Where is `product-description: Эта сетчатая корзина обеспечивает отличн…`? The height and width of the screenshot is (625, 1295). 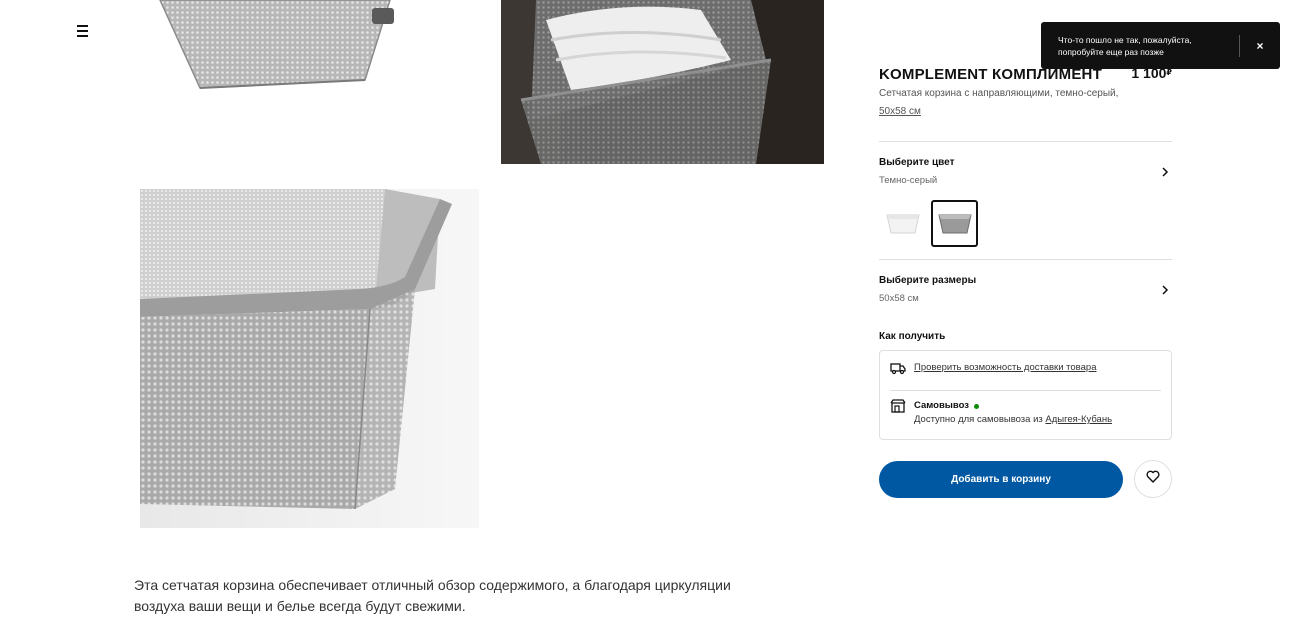
product-description: Эта сетчатая корзина обеспечивает отличн… is located at coordinates (432, 595).